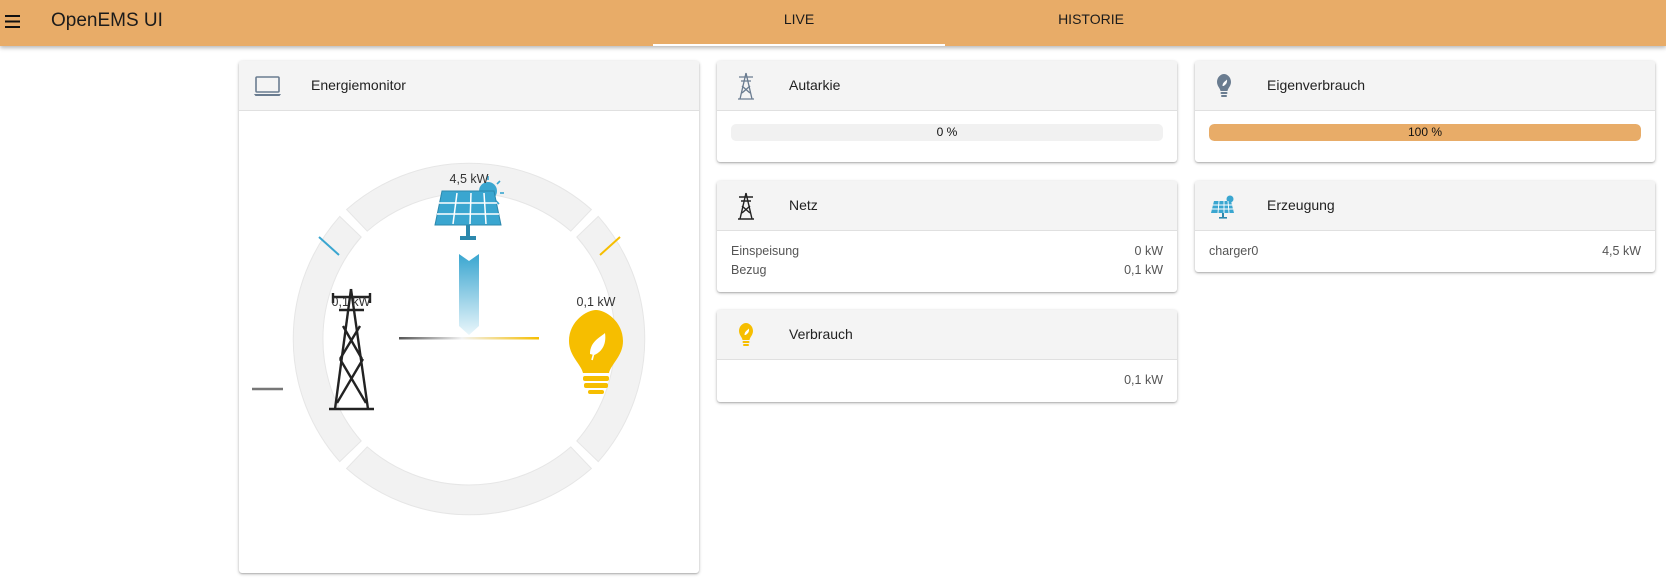  What do you see at coordinates (1425, 206) in the screenshot?
I see `erzeugung-header: Erzeugung` at bounding box center [1425, 206].